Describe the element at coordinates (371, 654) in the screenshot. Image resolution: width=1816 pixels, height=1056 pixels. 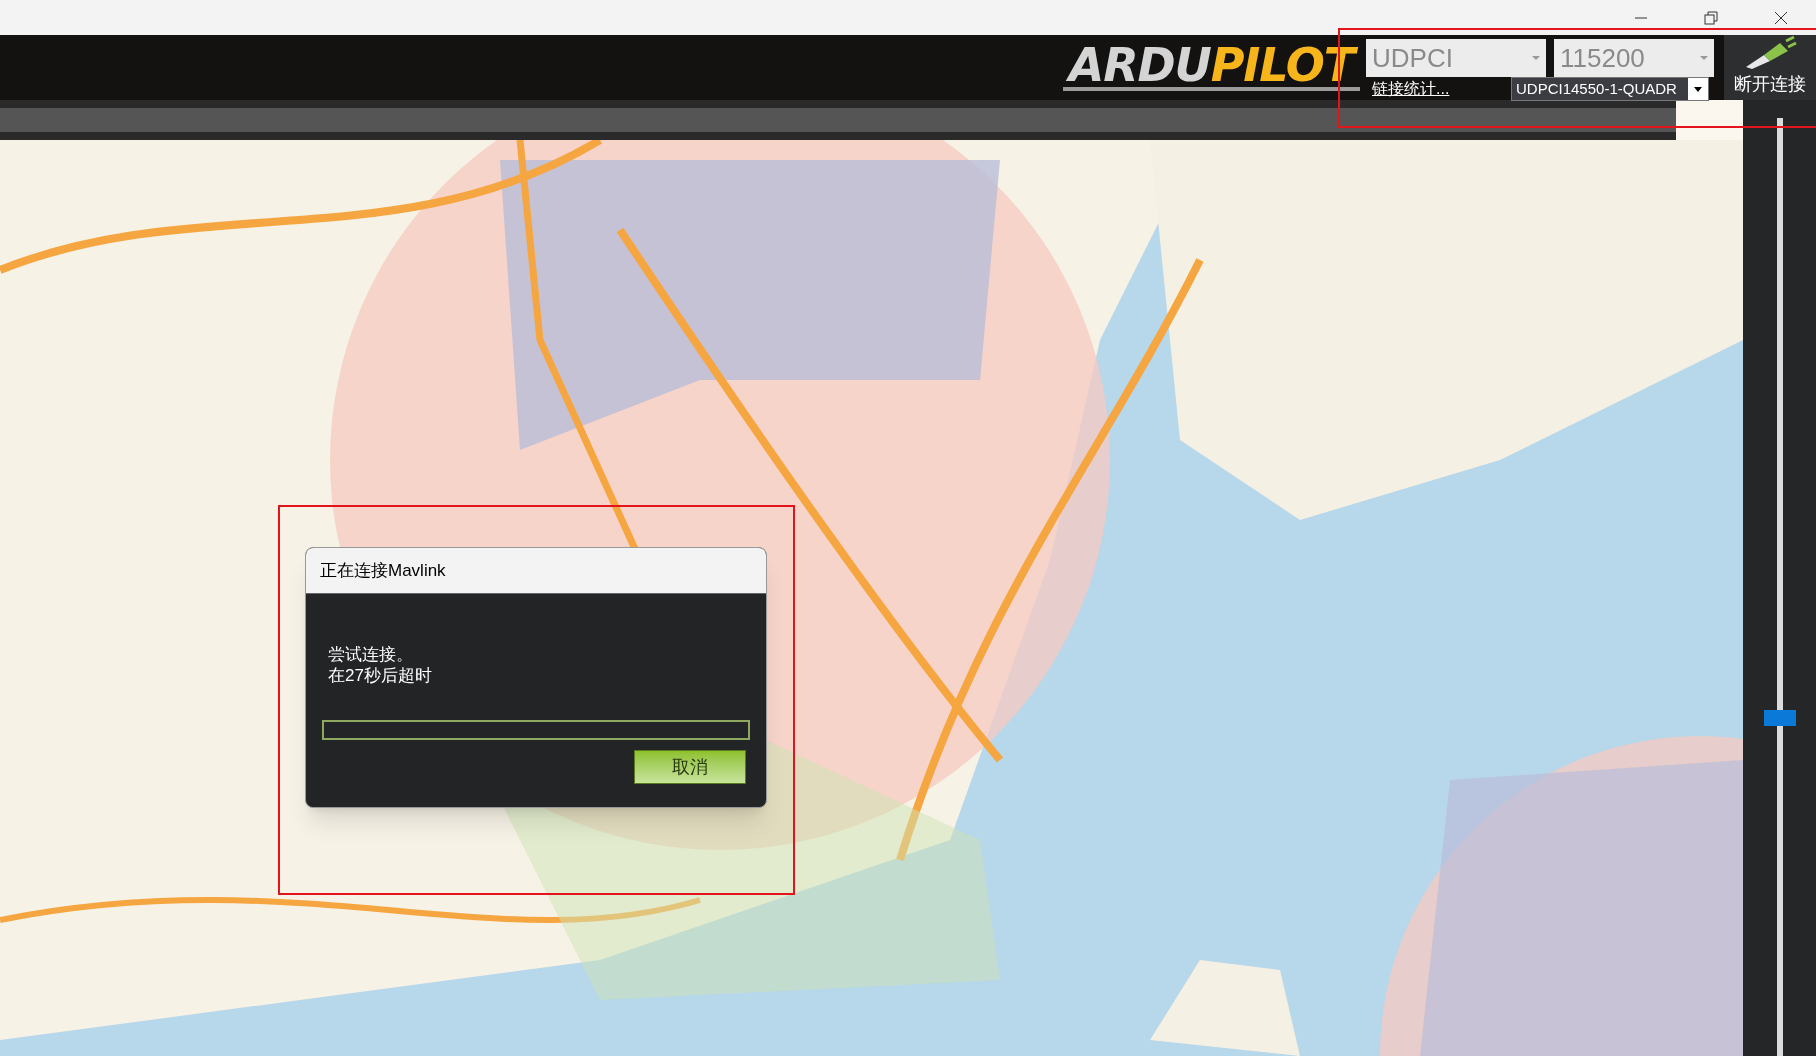
I see `dialog-message: 尝试连接。` at that location.